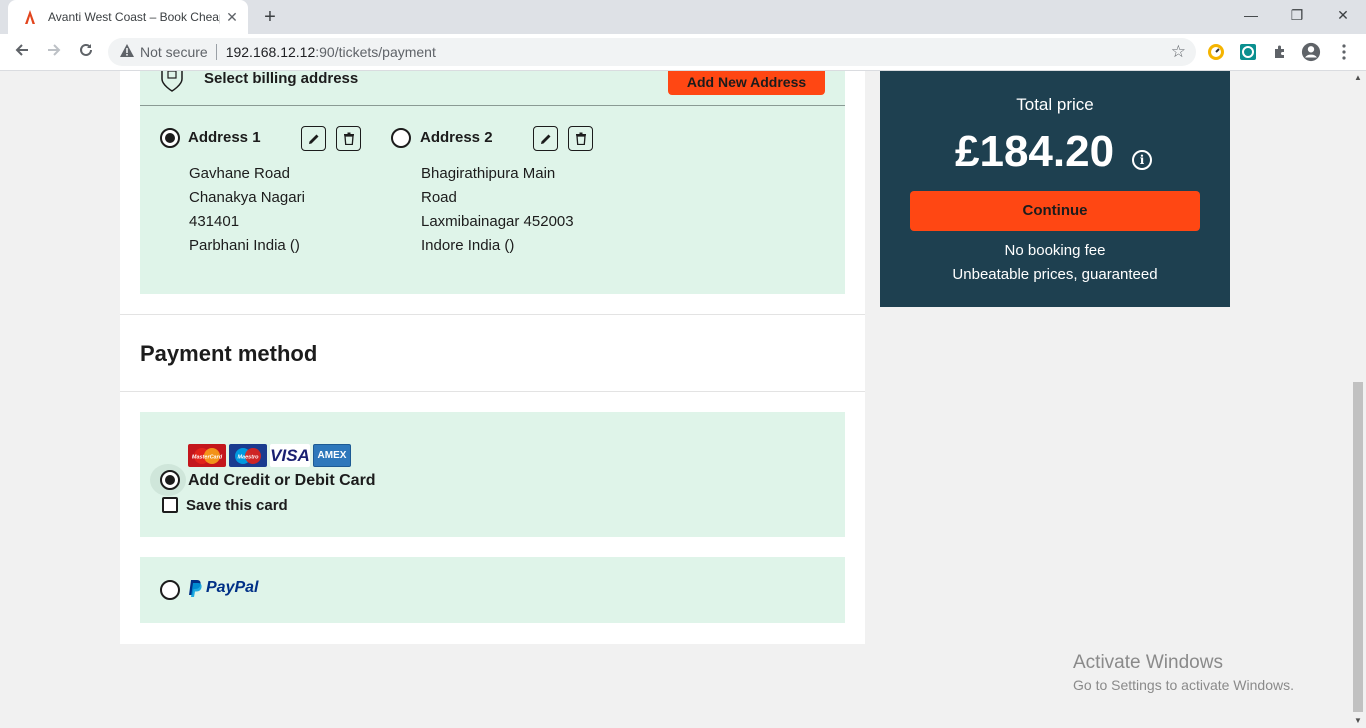 This screenshot has height=728, width=1366. What do you see at coordinates (401, 138) in the screenshot?
I see `address-2-radio` at bounding box center [401, 138].